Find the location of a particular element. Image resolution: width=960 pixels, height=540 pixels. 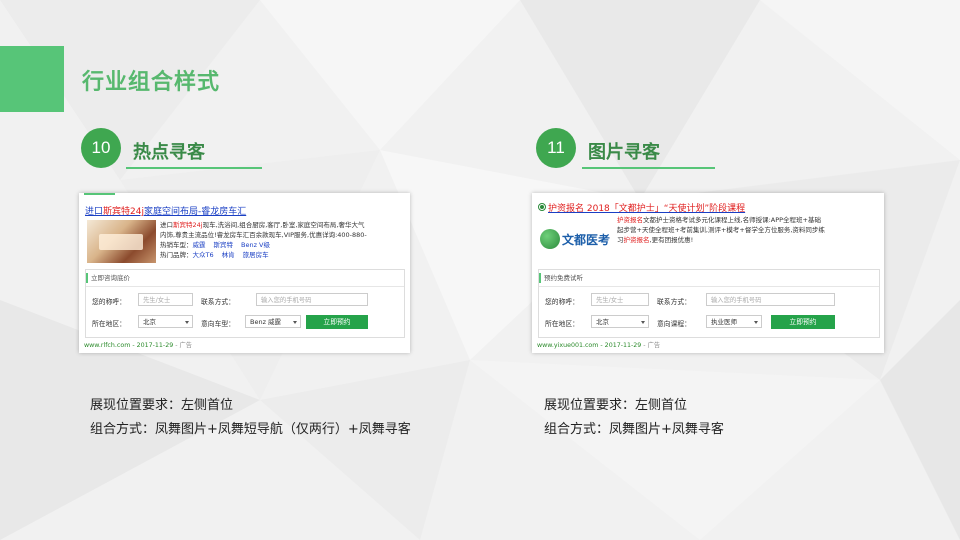

caption-combination: 组合方式：凤舞图片+凤舞短导航（仅两行）+凤舞寻客 is located at coordinates (250, 429).